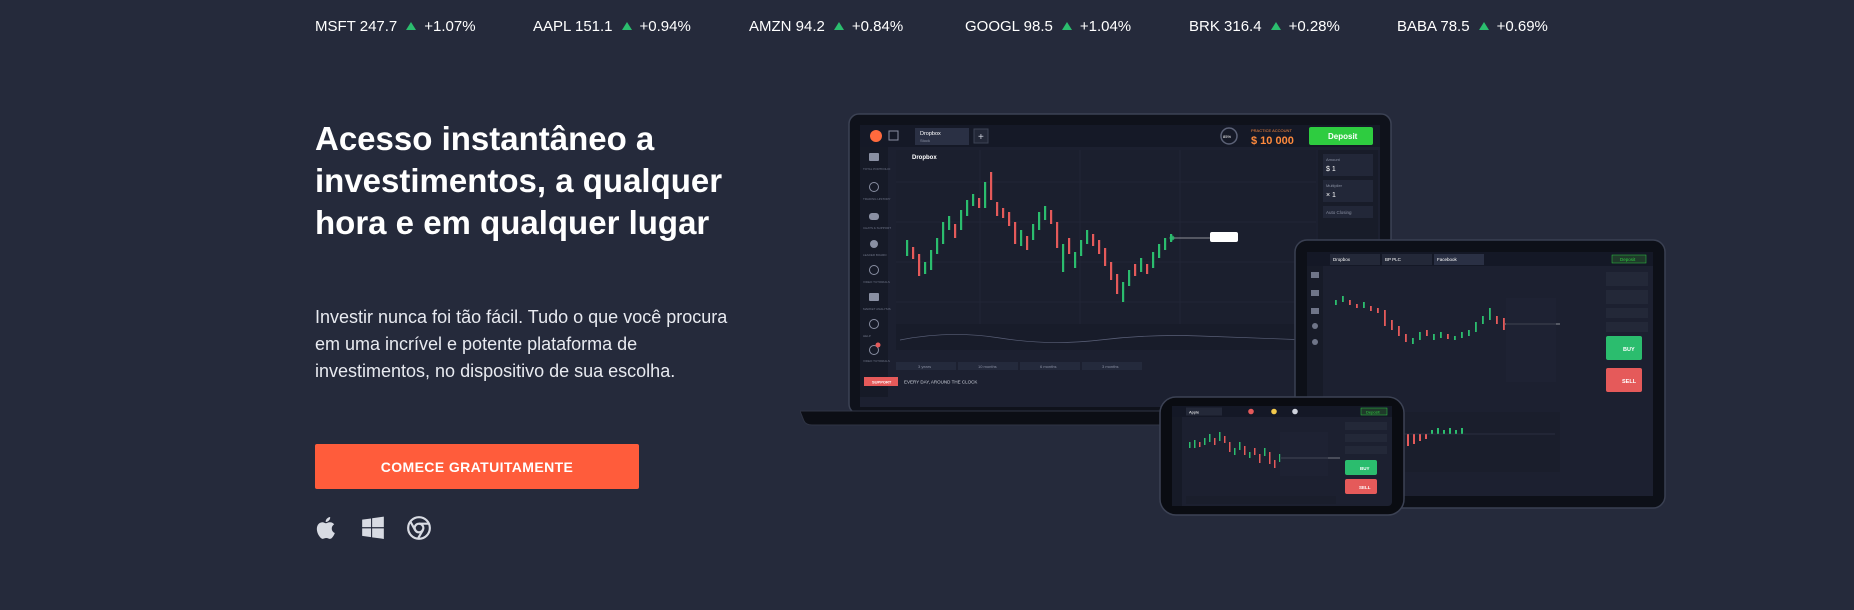  I want to click on sidebar-label: TRADING HISTORY, so click(877, 199).